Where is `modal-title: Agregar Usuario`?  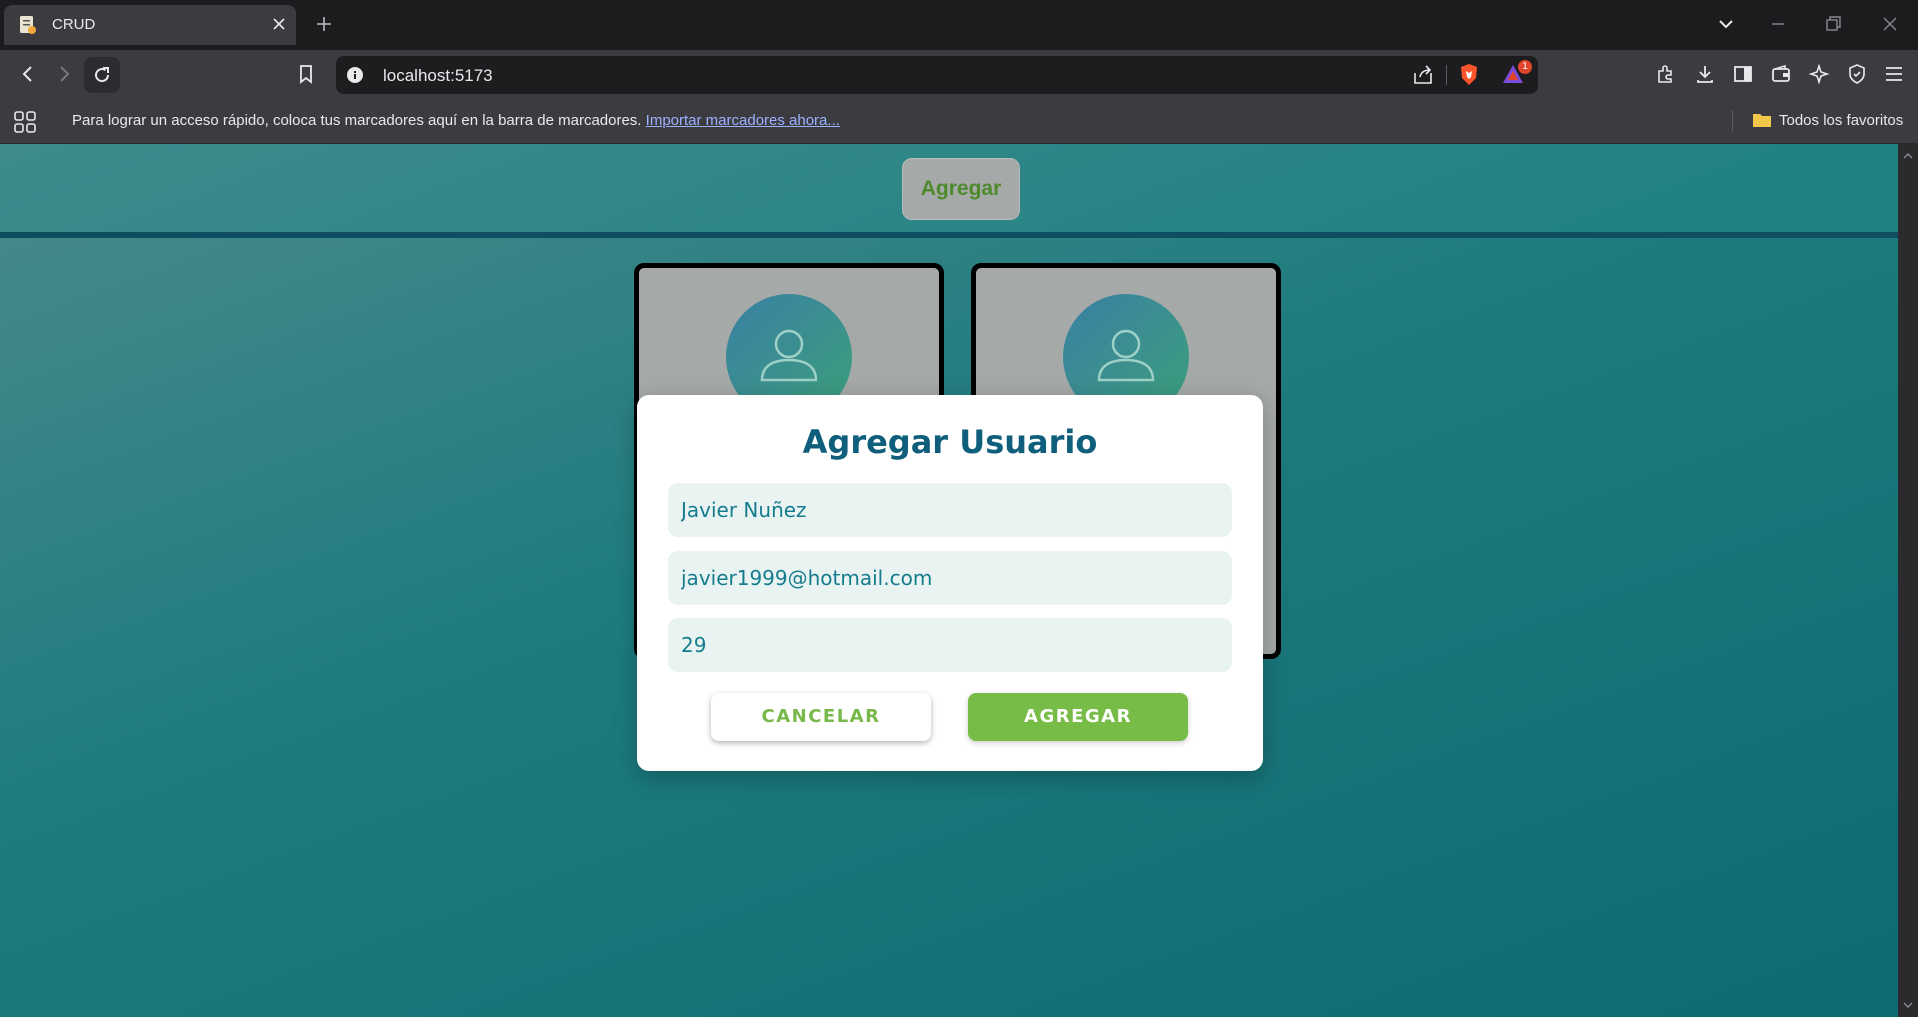 modal-title: Agregar Usuario is located at coordinates (950, 442).